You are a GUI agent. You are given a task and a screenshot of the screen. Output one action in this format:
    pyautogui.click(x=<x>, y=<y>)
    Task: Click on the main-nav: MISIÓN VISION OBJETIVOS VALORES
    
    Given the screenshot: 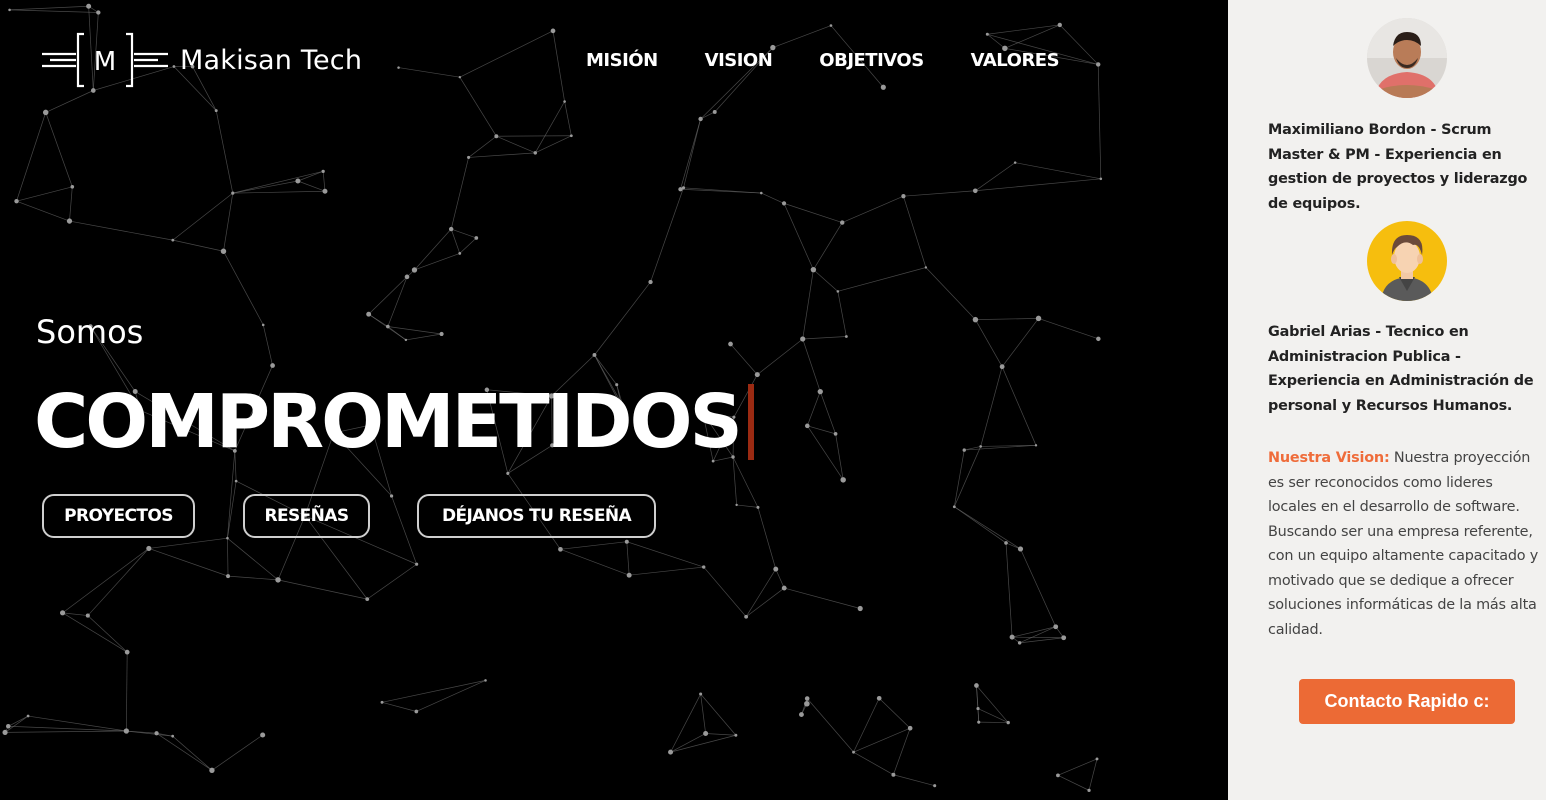 What is the action you would take?
    pyautogui.click(x=846, y=60)
    